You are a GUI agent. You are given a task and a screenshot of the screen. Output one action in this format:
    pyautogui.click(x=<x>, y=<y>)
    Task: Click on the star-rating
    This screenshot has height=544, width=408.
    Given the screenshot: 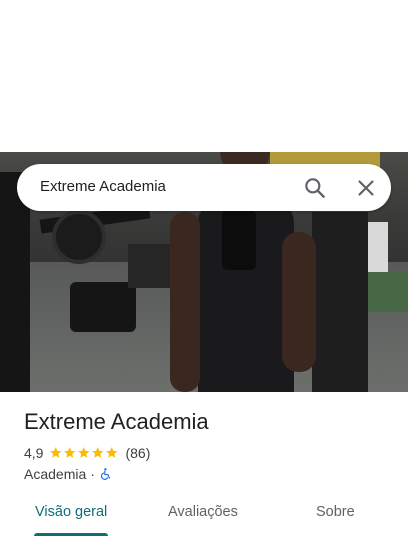 What is the action you would take?
    pyautogui.click(x=84, y=453)
    